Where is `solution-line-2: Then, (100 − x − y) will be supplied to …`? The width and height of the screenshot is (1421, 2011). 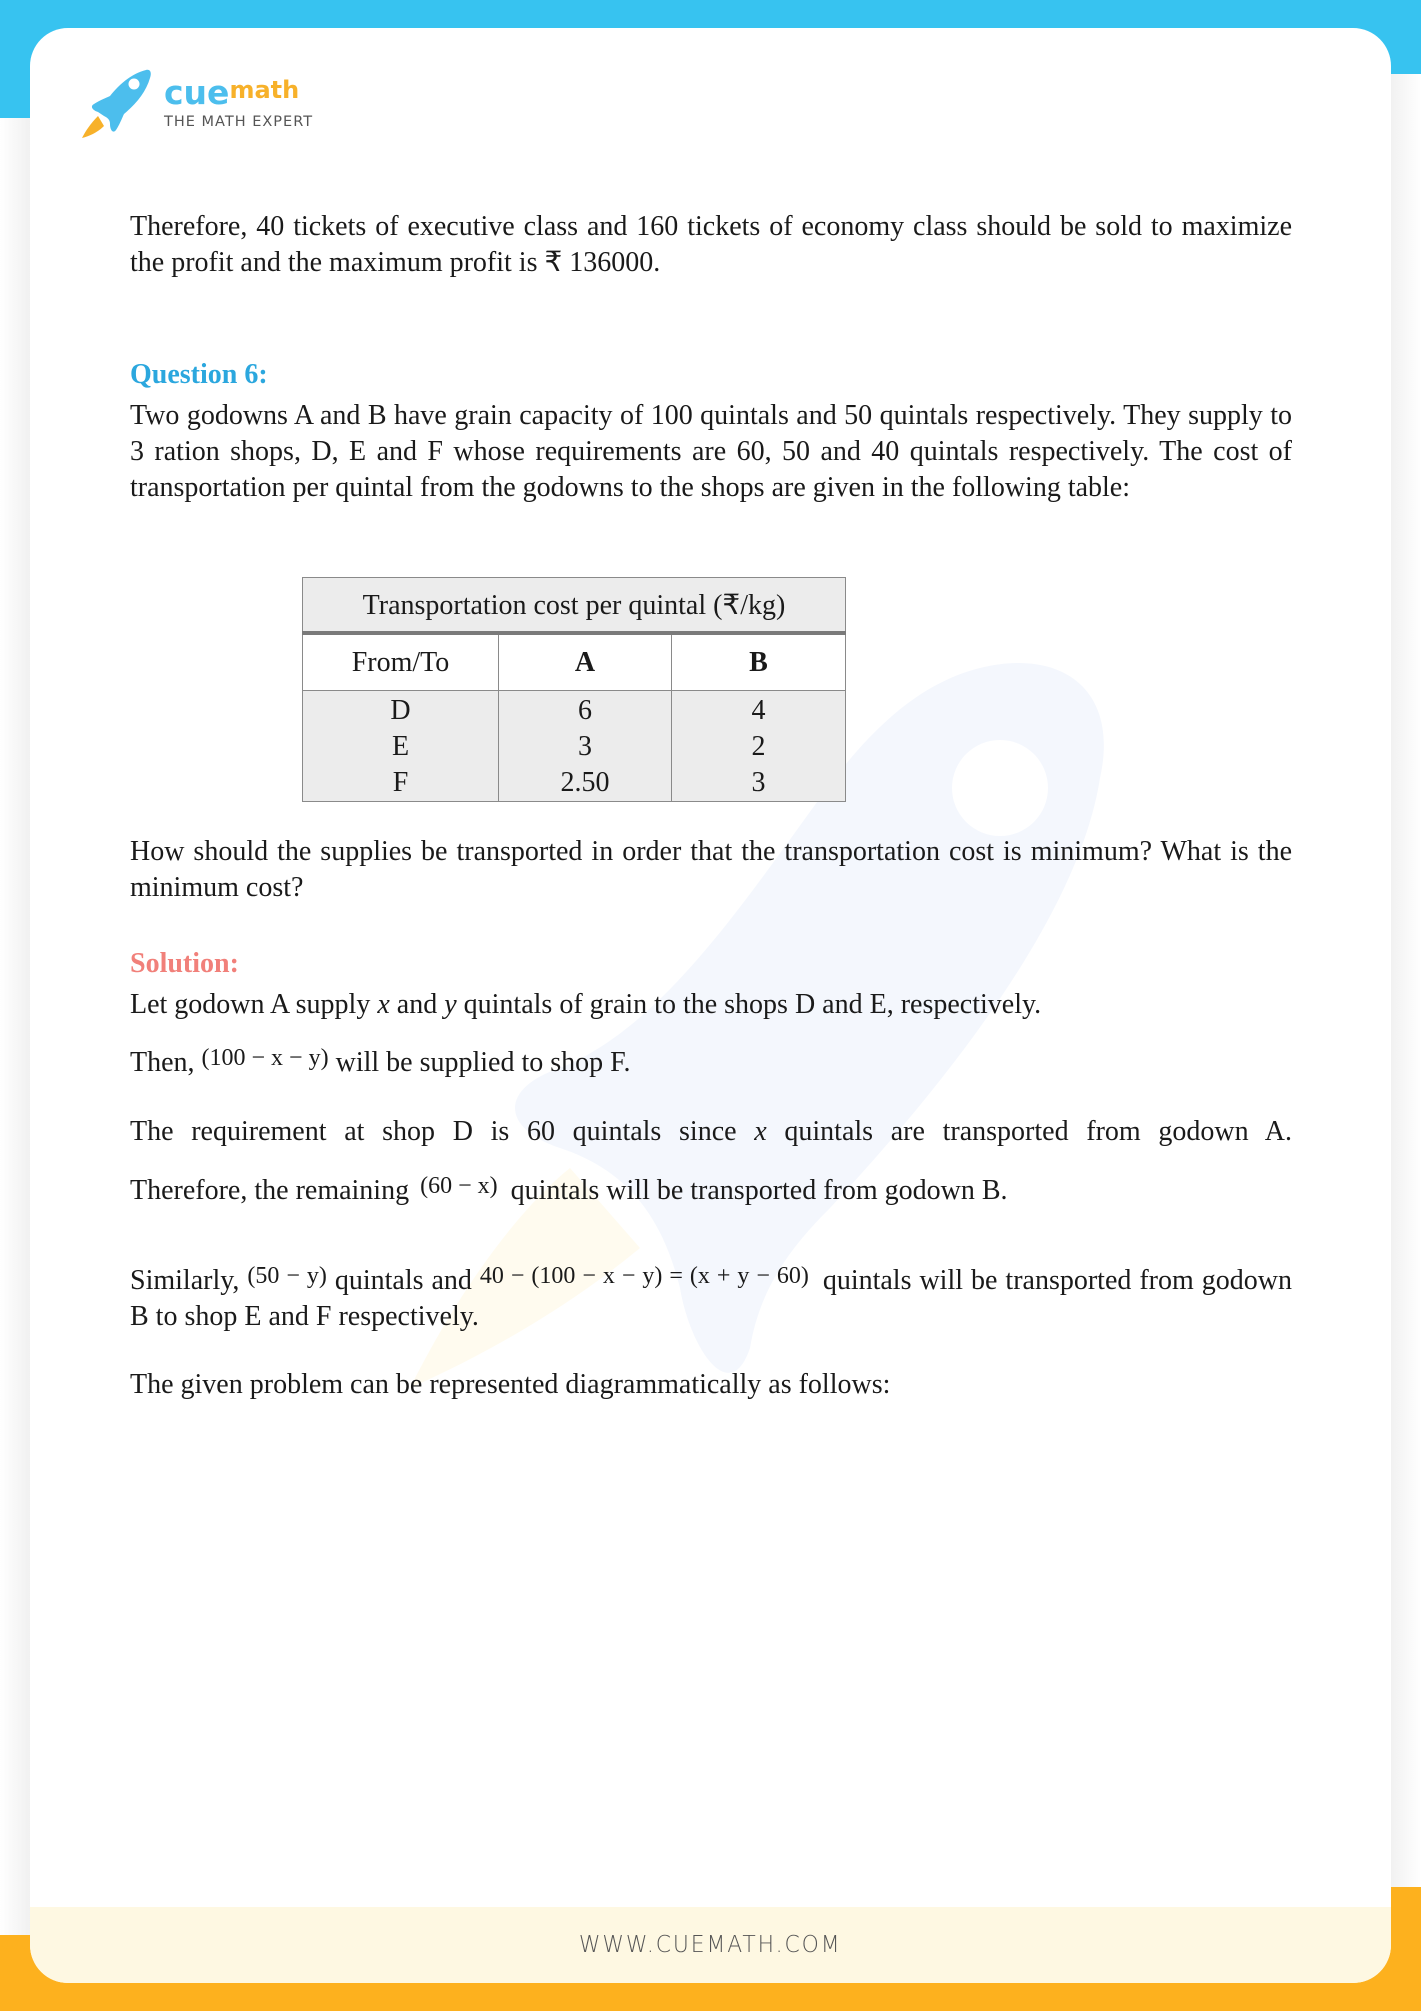 solution-line-2: Then, (100 − x − y) will be supplied to … is located at coordinates (380, 1061).